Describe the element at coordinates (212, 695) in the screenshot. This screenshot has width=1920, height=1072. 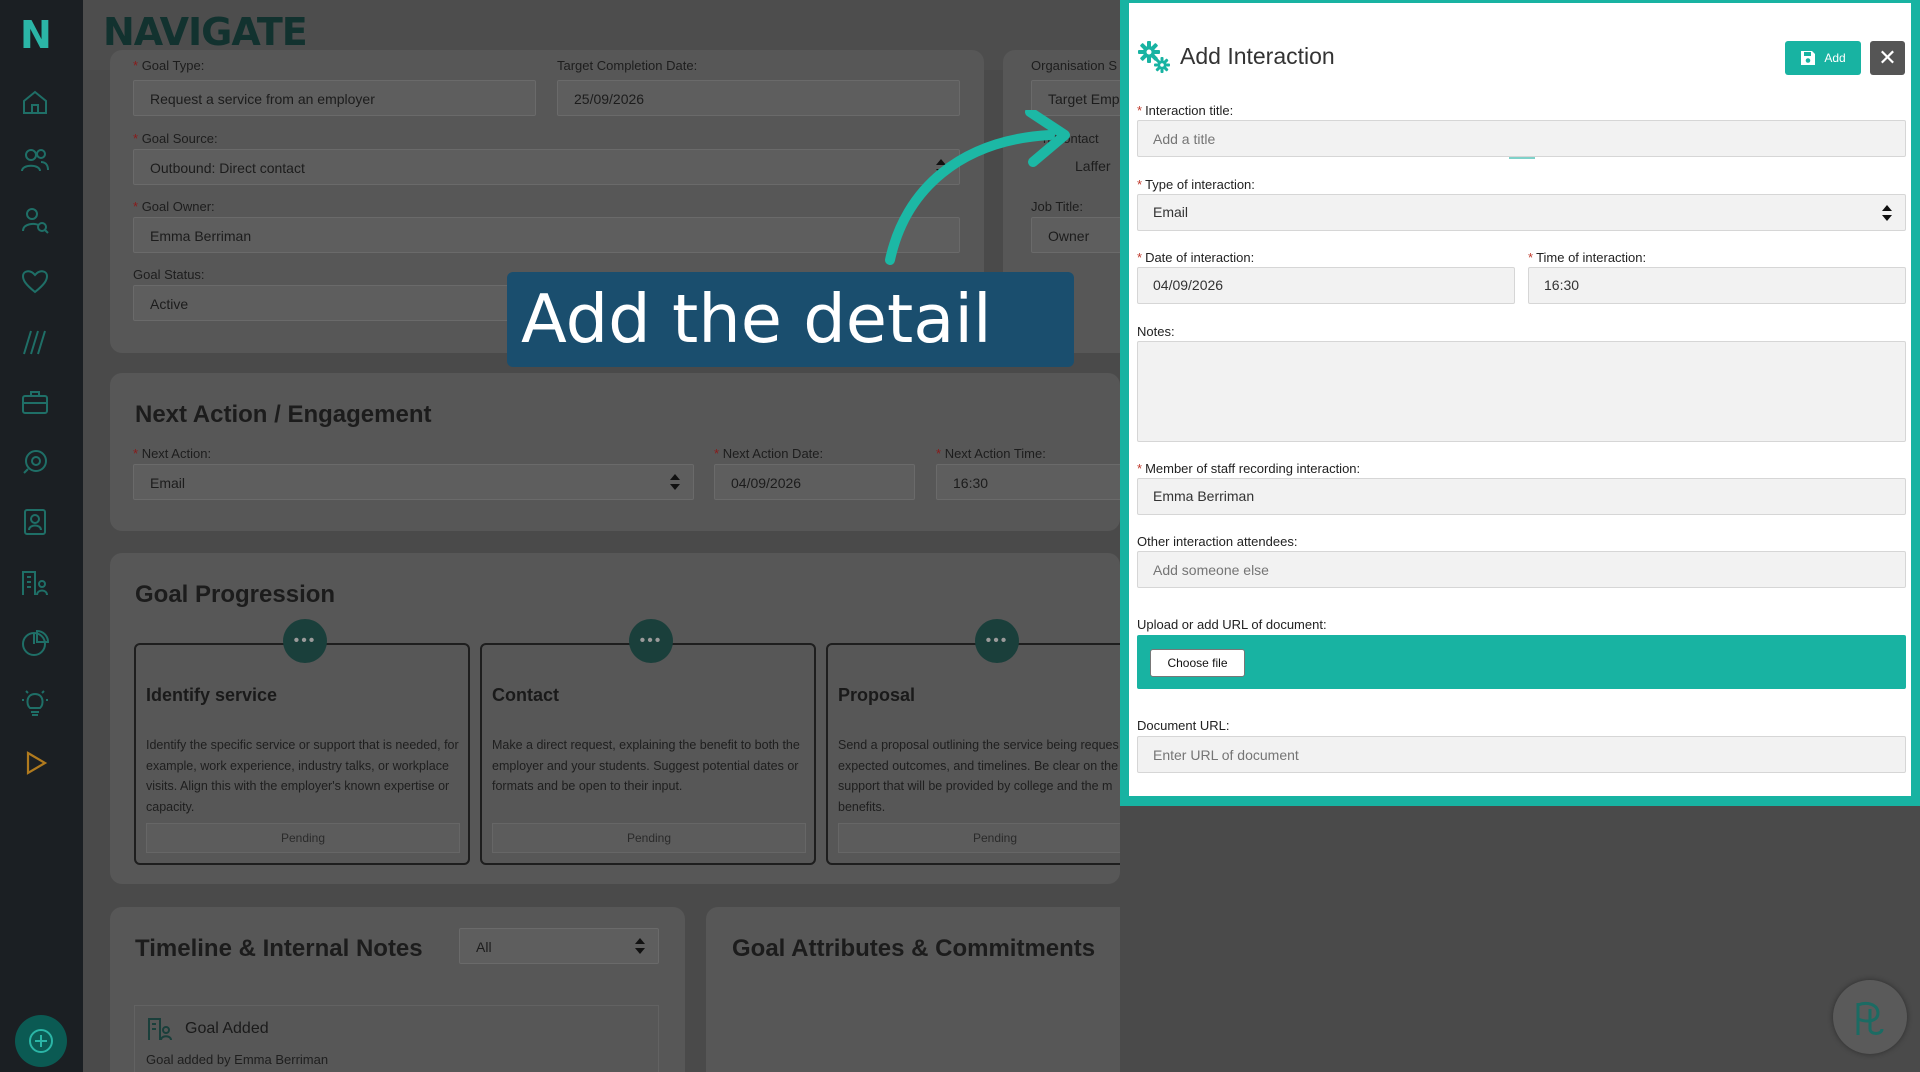
I see `step-title: Identify service` at that location.